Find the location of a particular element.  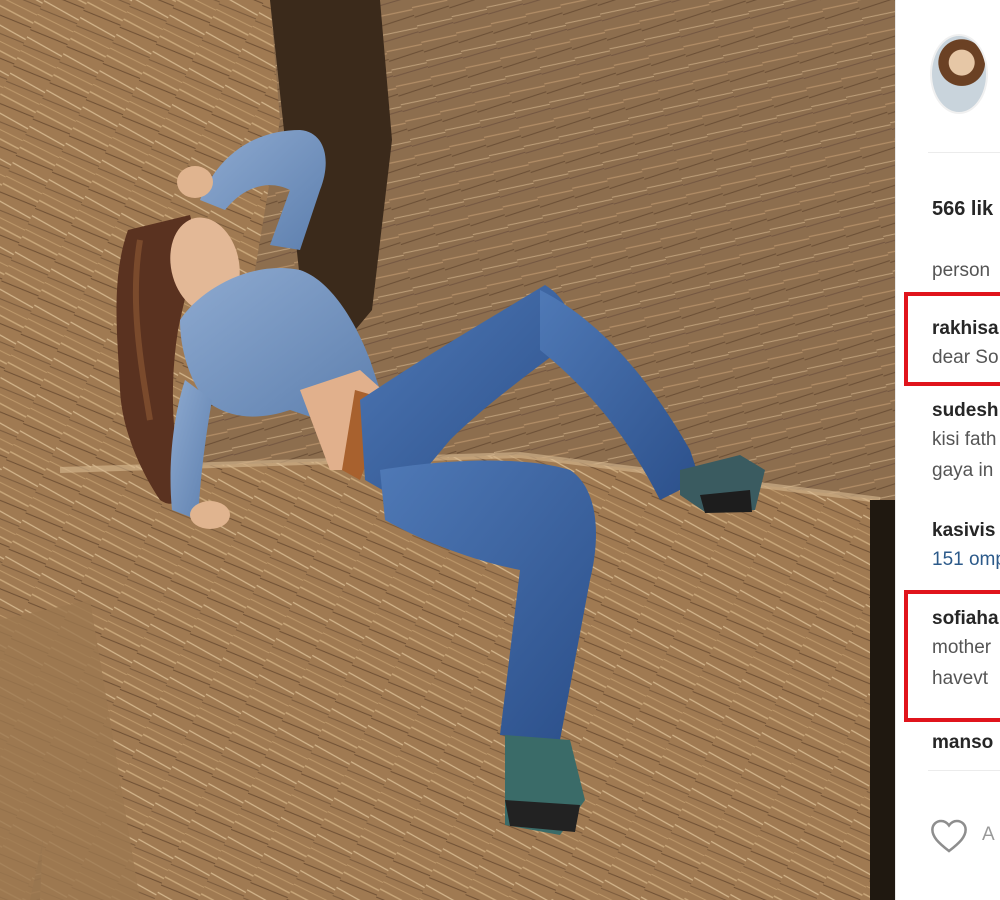

caption-text: person is located at coordinates (961, 270).